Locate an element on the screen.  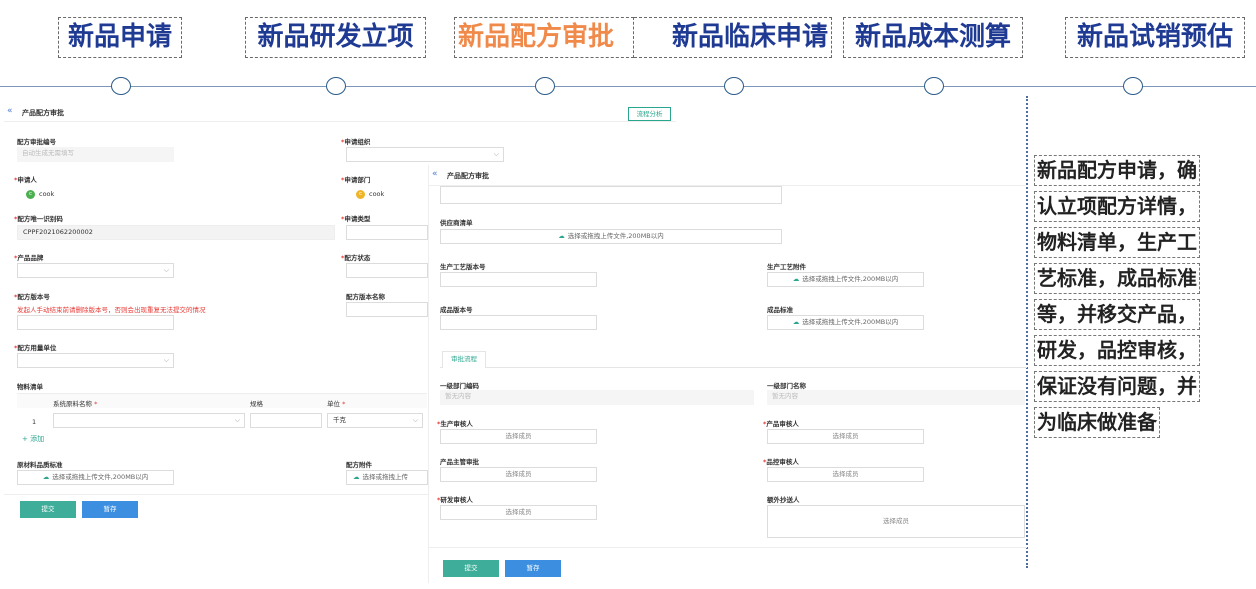
unit-select: ⌵ is located at coordinates (95, 360).